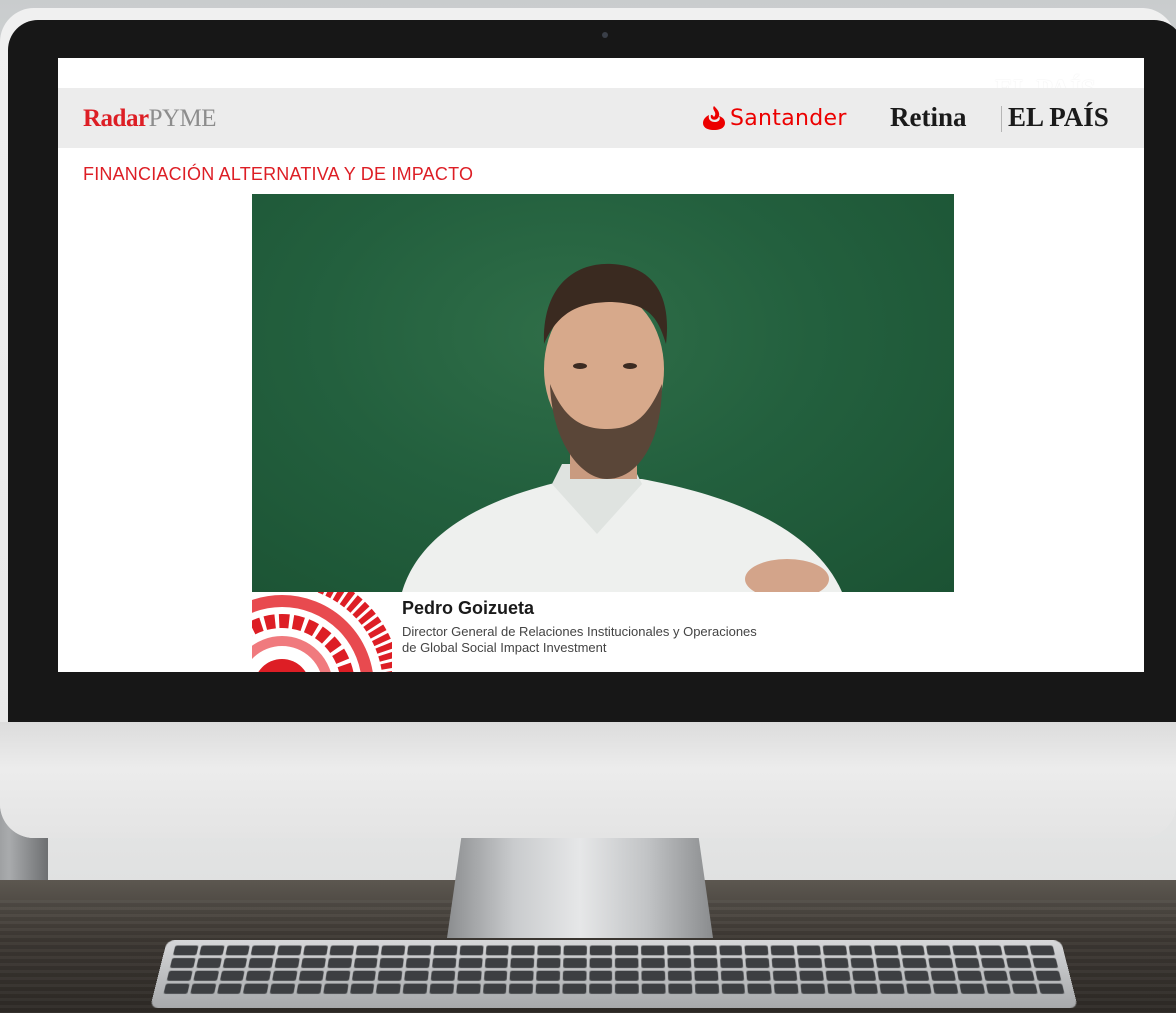  What do you see at coordinates (928, 117) in the screenshot?
I see `retina-logo: Retina` at bounding box center [928, 117].